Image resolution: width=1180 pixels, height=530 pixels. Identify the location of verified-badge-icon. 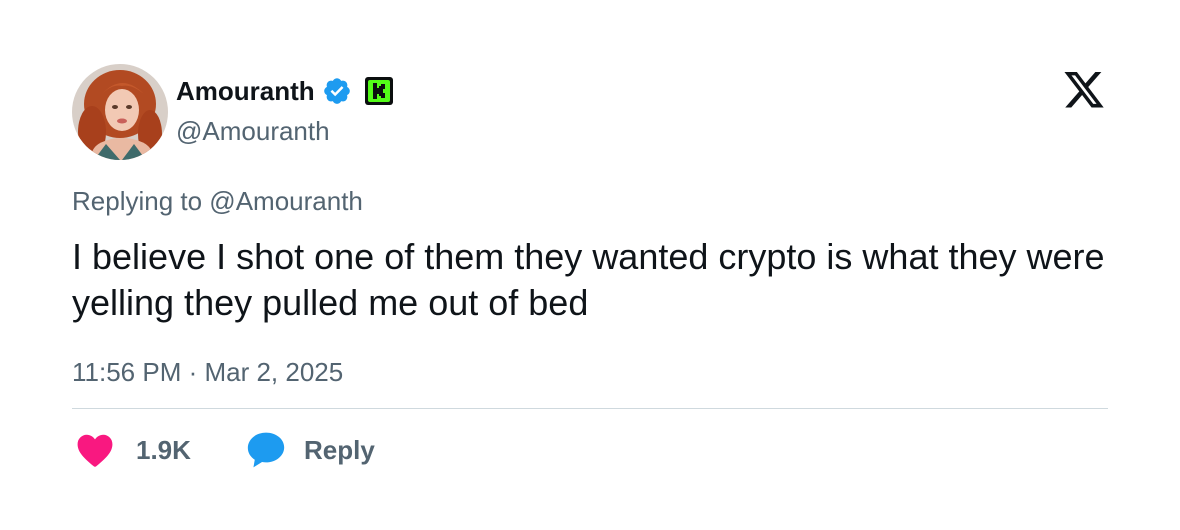
(337, 91).